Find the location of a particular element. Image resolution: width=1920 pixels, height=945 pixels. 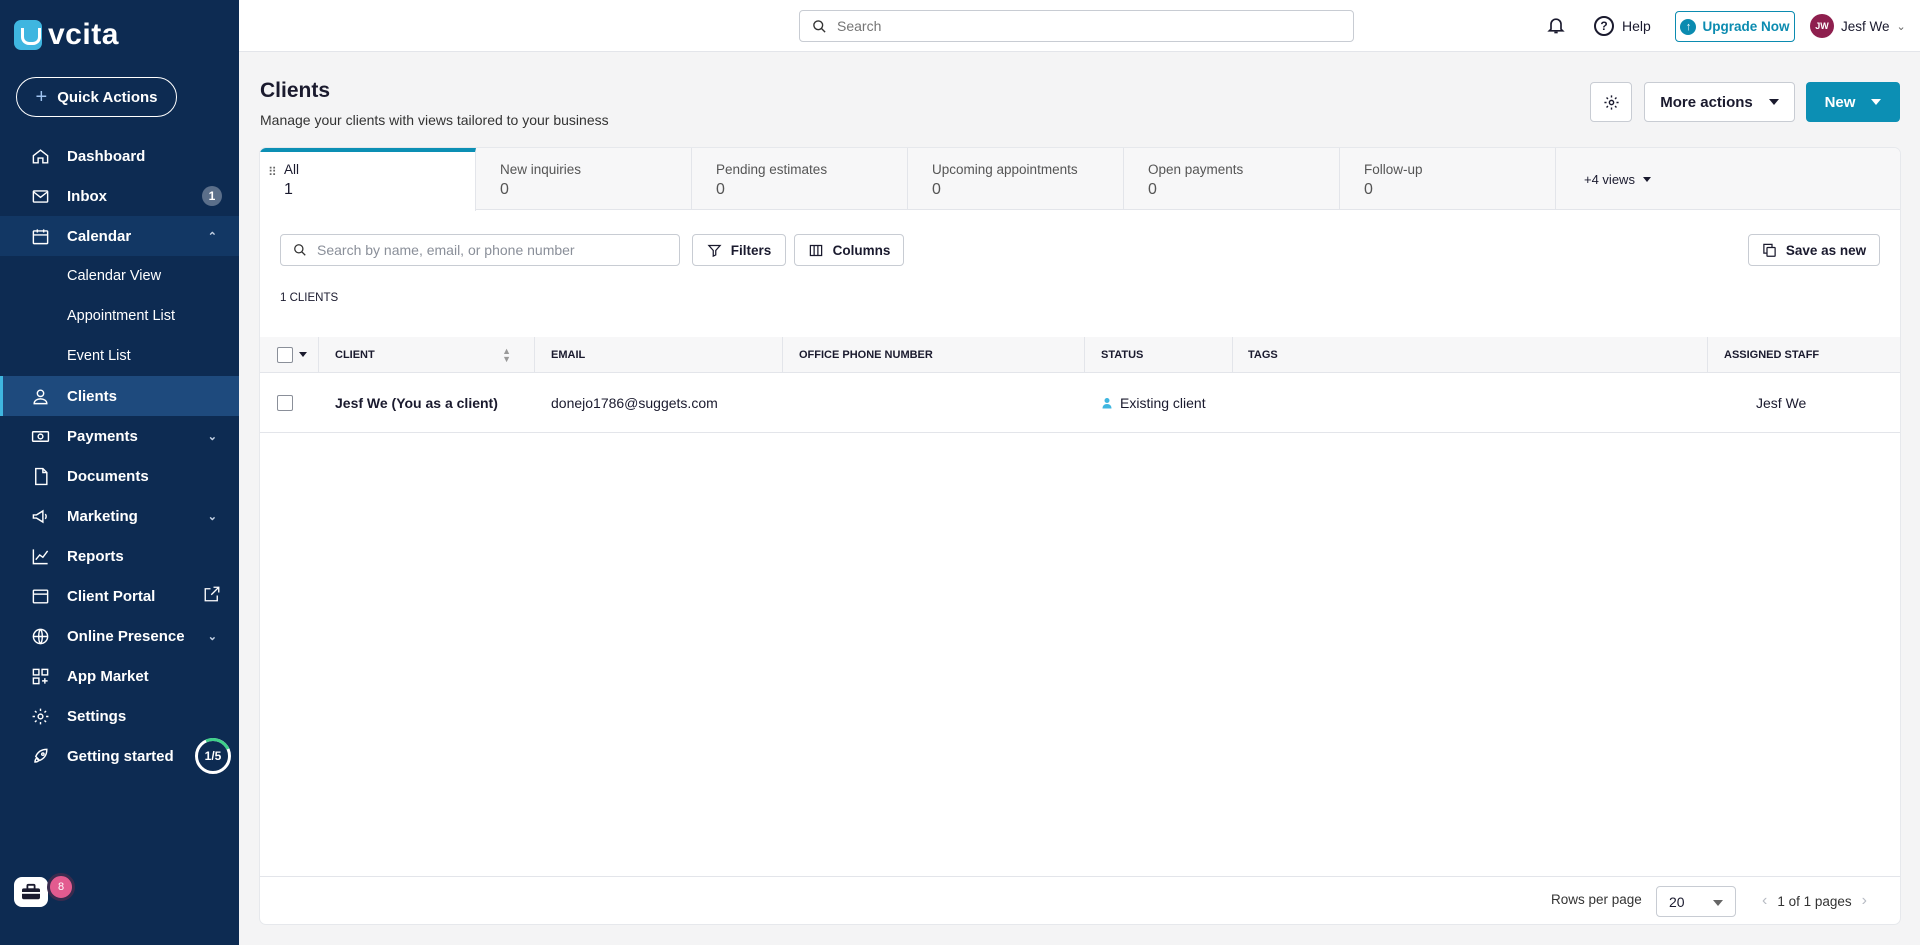

rows-per-page-select: 20 is located at coordinates (1696, 901).